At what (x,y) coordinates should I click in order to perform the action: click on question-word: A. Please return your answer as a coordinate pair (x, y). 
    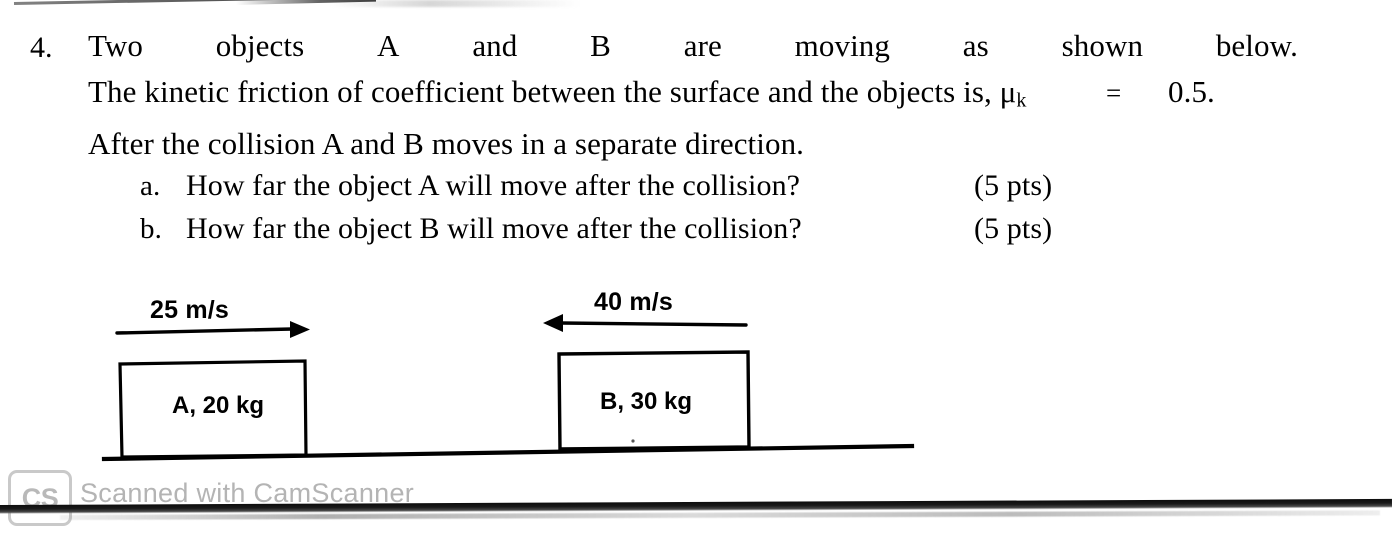
    Looking at the image, I should click on (388, 45).